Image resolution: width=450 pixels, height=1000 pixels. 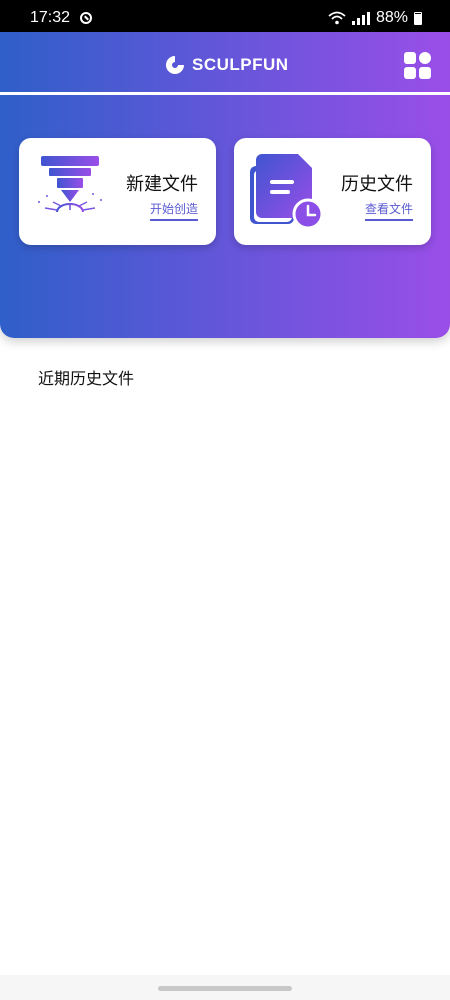 What do you see at coordinates (86, 378) in the screenshot?
I see `recent-files-heading: 近期历史文件` at bounding box center [86, 378].